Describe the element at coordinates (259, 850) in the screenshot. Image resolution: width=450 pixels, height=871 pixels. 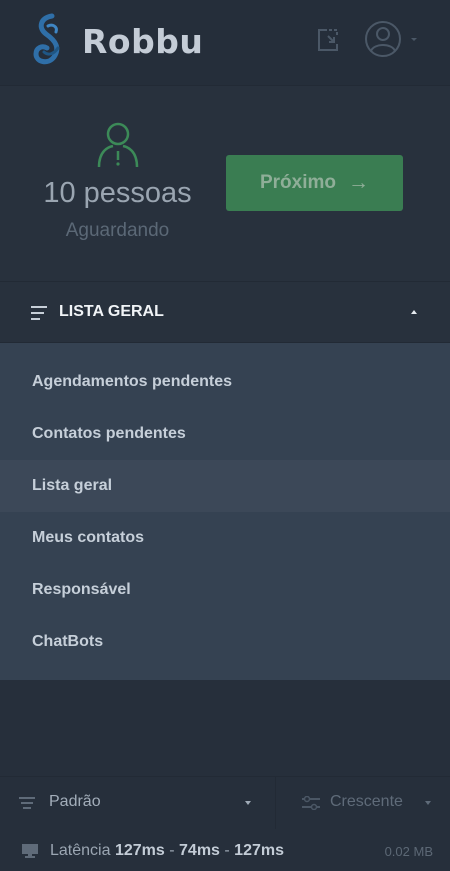
I see `latency-value-3: 127ms` at that location.